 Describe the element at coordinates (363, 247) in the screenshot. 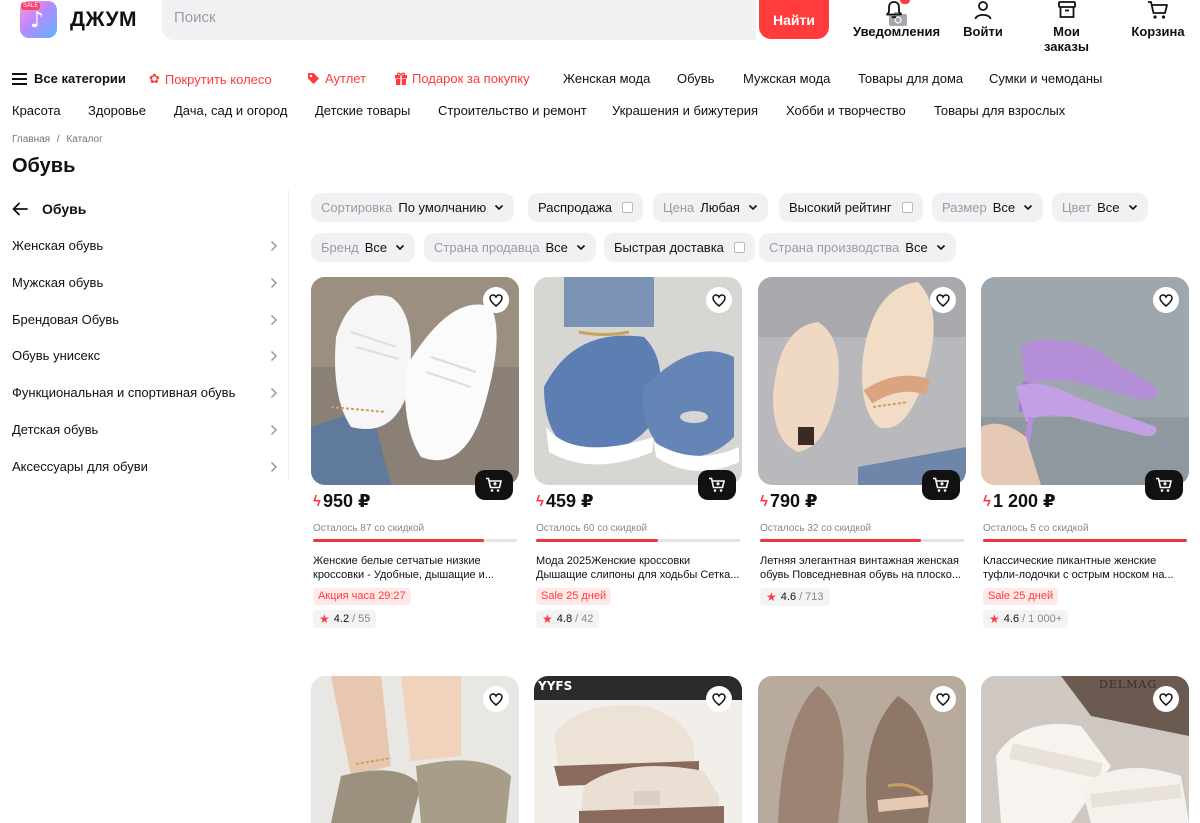

I see `brand-filter: Бренд Все` at that location.